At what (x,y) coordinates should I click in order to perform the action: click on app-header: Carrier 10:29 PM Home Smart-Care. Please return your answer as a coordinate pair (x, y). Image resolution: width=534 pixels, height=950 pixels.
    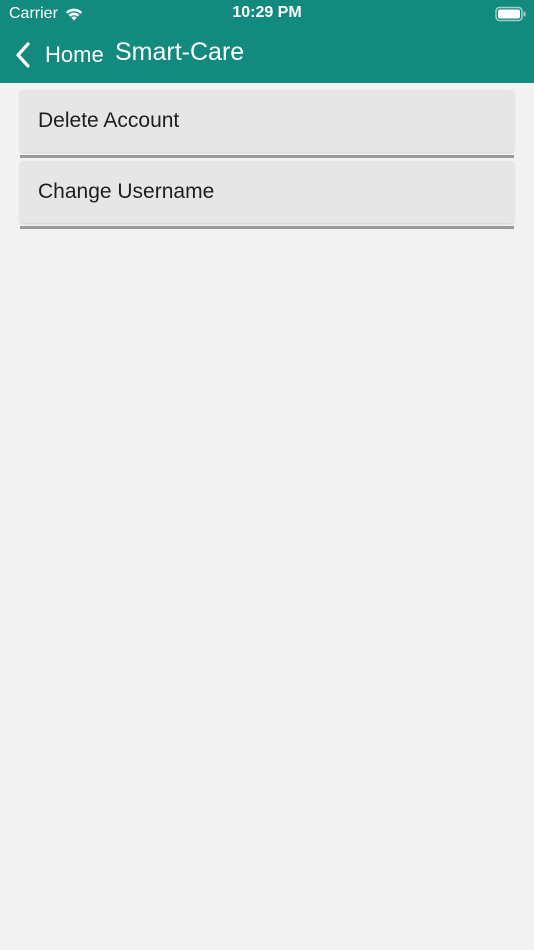
    Looking at the image, I should click on (267, 41).